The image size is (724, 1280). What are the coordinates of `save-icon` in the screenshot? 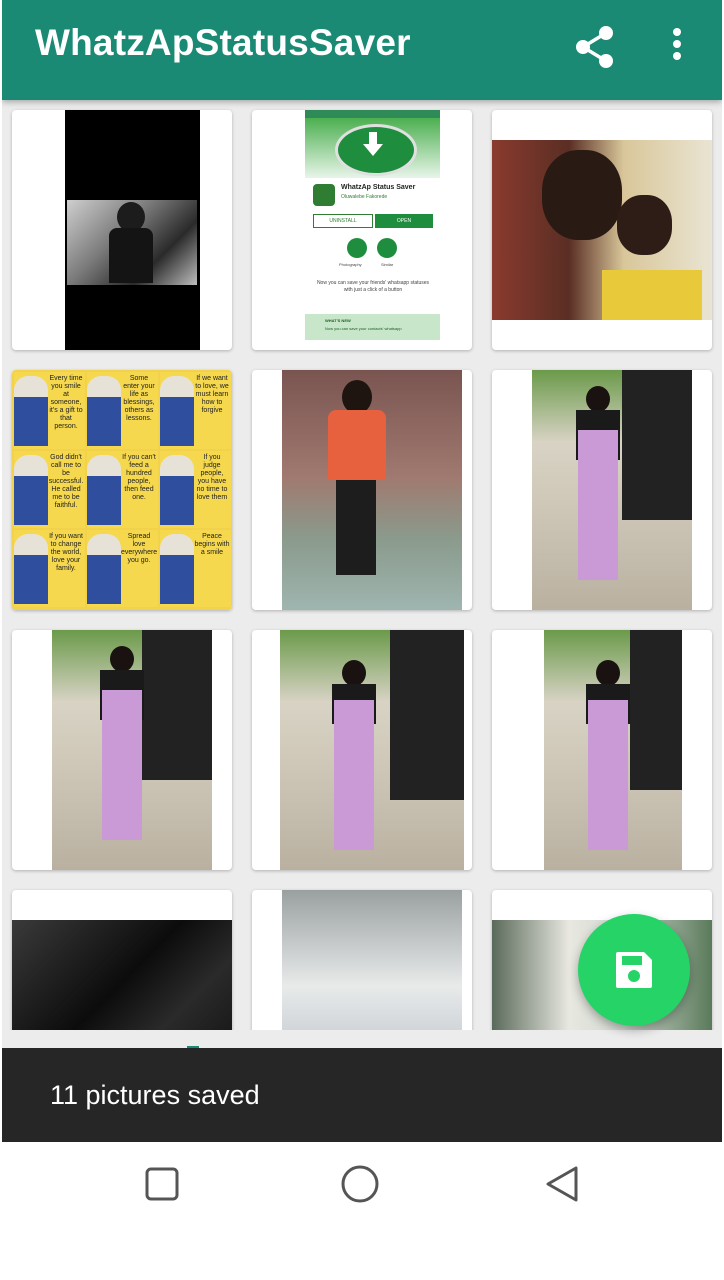 It's located at (634, 970).